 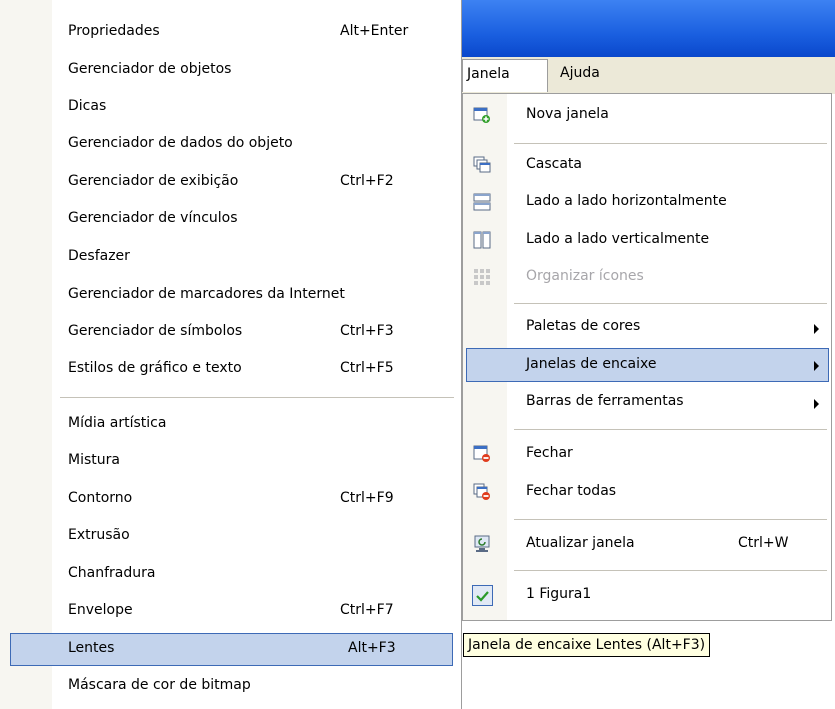 What do you see at coordinates (231, 649) in the screenshot?
I see `menu-item-lentes: Lentes Alt+F3` at bounding box center [231, 649].